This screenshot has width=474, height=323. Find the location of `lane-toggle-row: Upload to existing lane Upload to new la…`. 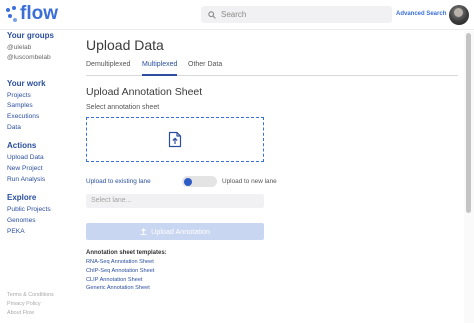

lane-toggle-row: Upload to existing lane Upload to new la… is located at coordinates (186, 182).